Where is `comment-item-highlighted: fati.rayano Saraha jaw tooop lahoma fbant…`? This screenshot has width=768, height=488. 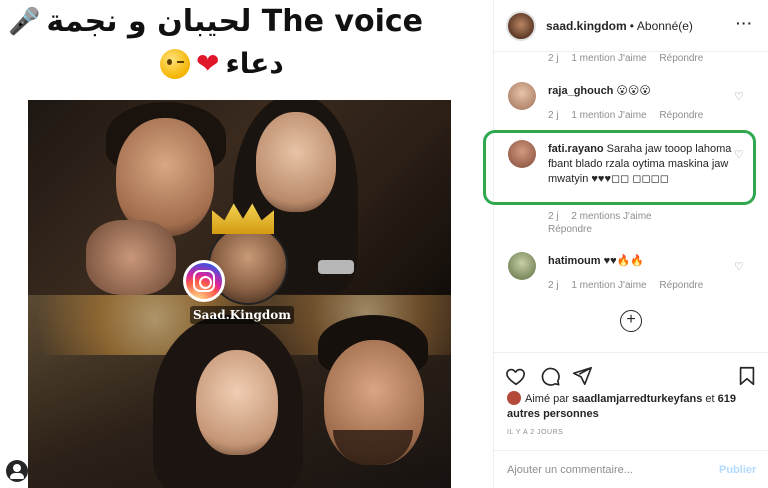
comment-item-highlighted: fati.rayano Saraha jaw tooop lahoma fbant… is located at coordinates (632, 171).